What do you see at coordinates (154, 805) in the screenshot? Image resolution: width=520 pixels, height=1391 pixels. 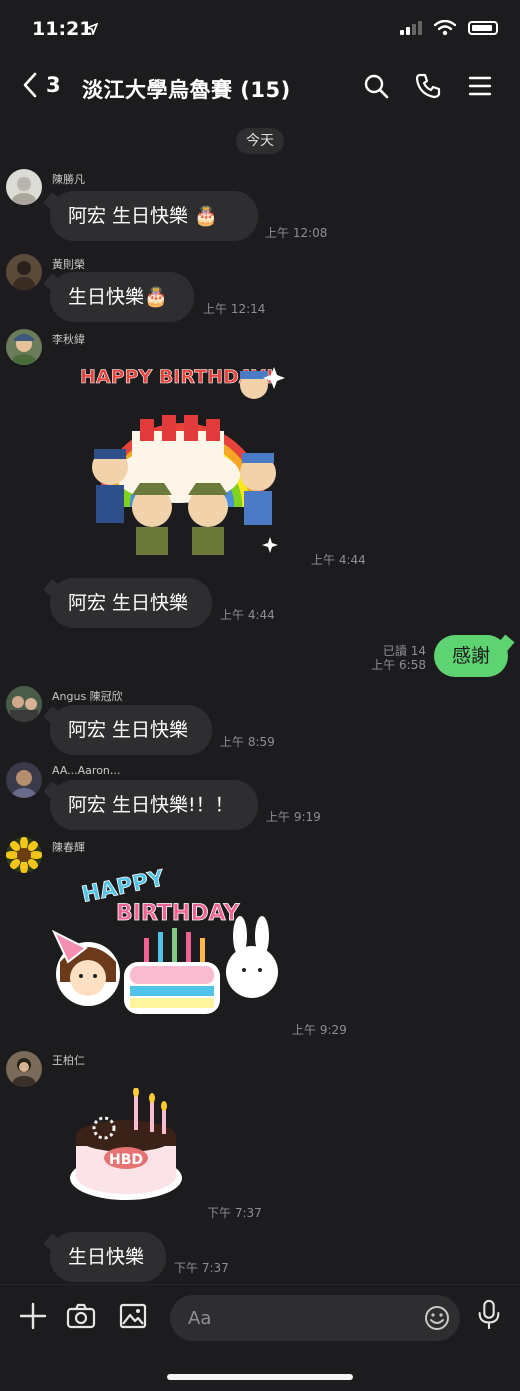 I see `message-bubble: 阿宏 生日快樂!！！` at bounding box center [154, 805].